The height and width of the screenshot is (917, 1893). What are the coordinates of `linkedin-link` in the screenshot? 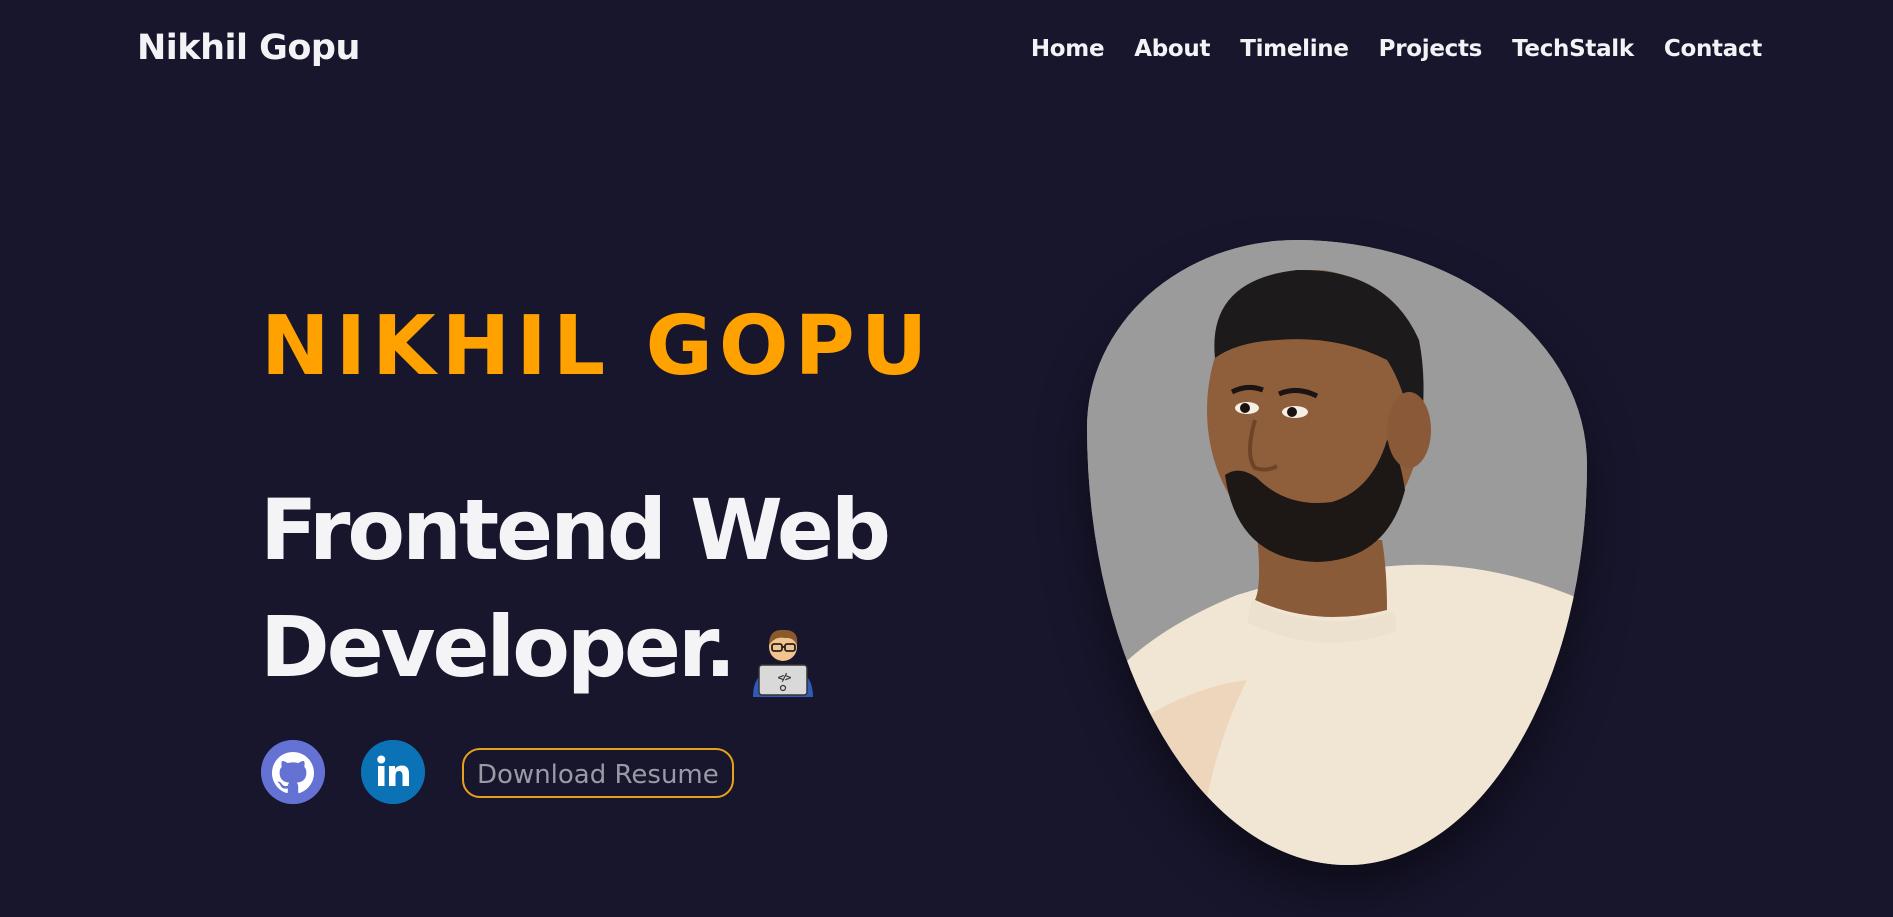 It's located at (393, 772).